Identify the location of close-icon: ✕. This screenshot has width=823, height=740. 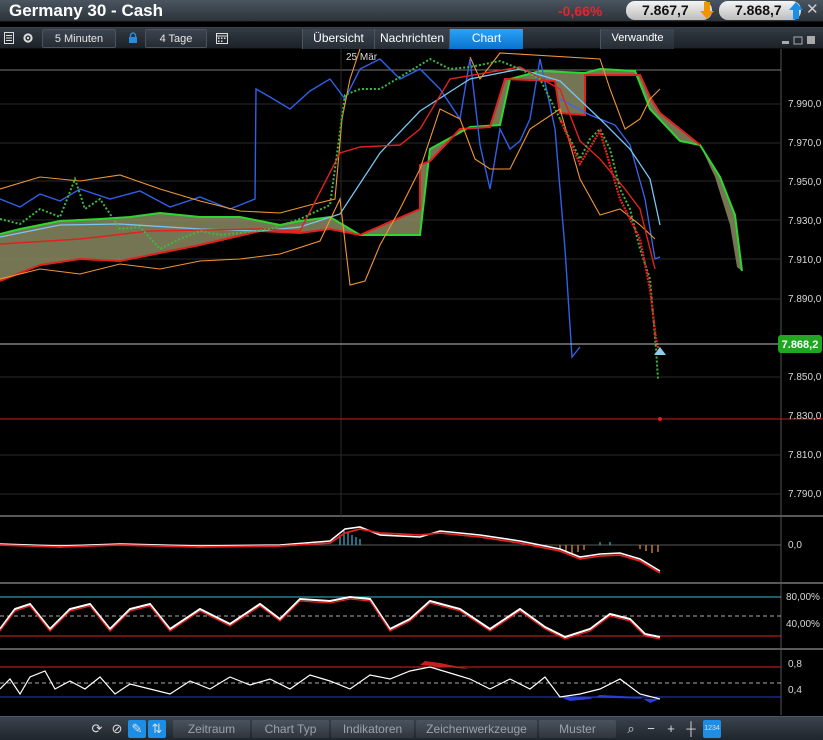
(812, 10).